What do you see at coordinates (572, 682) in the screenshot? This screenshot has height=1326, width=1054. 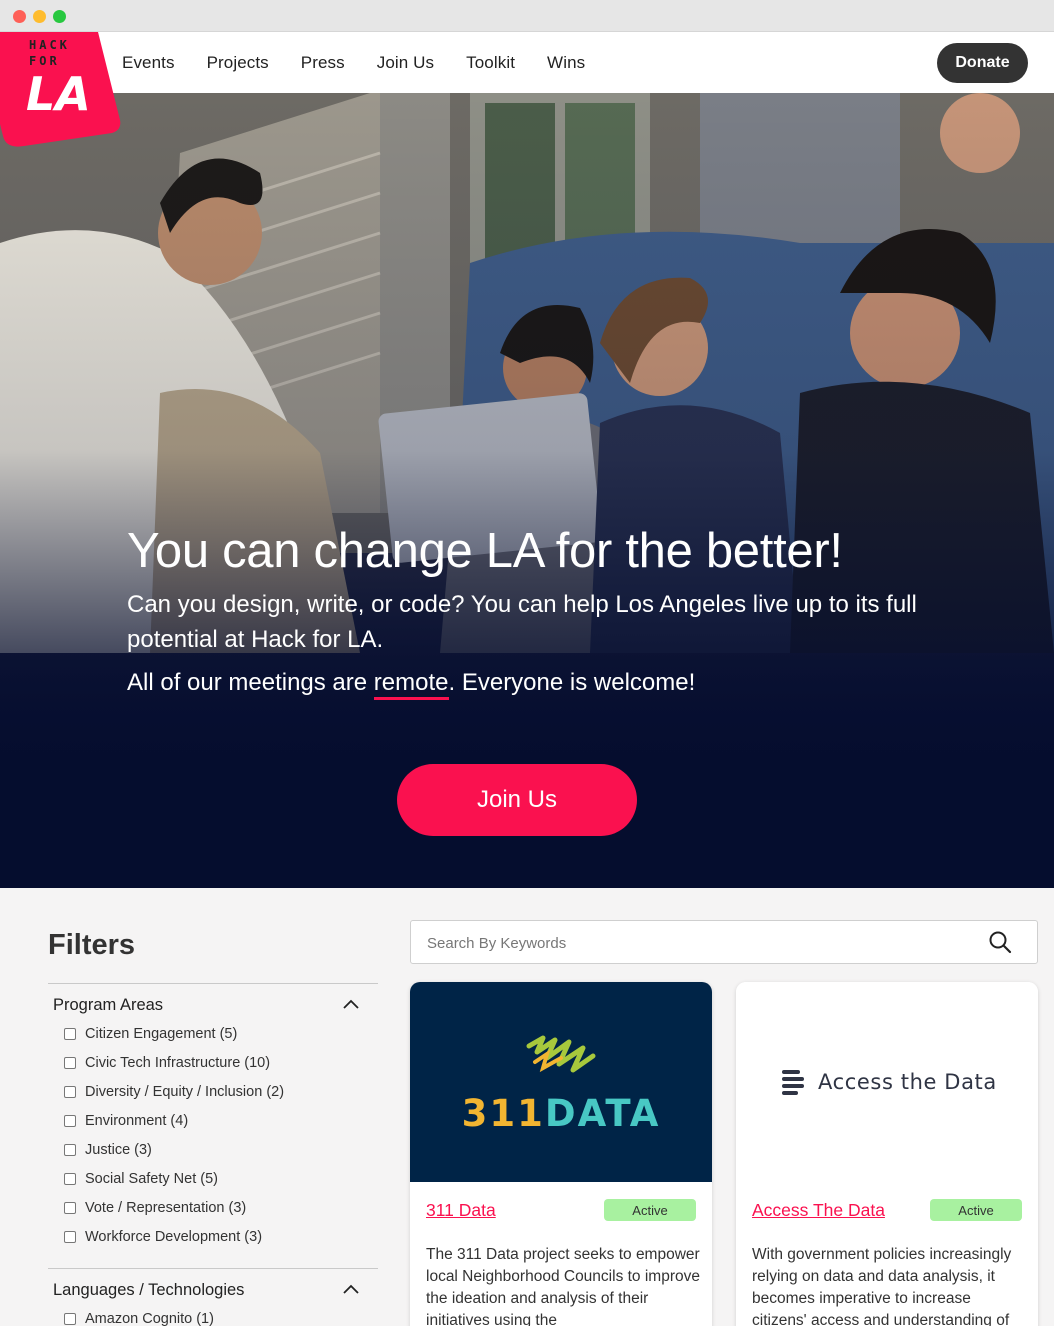 I see `meetings-suffix: . Everyone is welcome!` at bounding box center [572, 682].